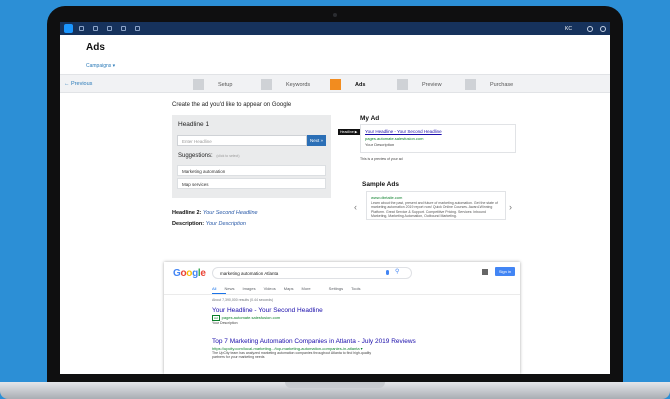 This screenshot has width=670, height=399. I want to click on result-stats: About 7,390,000 results (0.44 seconds), so click(243, 300).